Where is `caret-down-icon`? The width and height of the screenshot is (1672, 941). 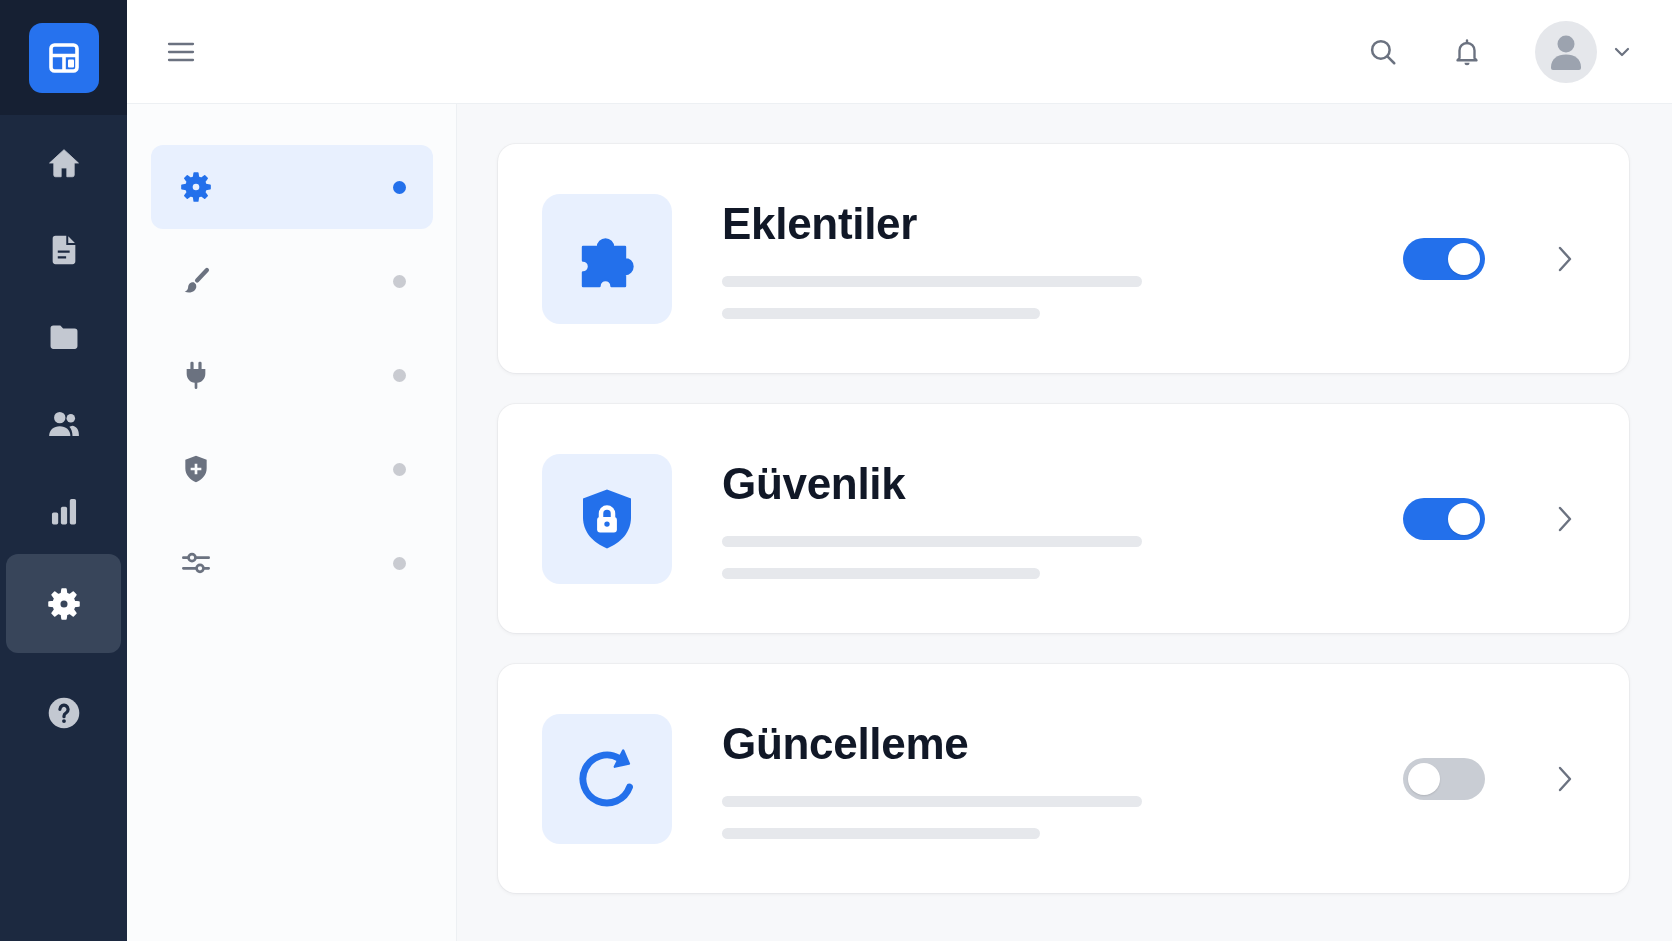
caret-down-icon is located at coordinates (1622, 51).